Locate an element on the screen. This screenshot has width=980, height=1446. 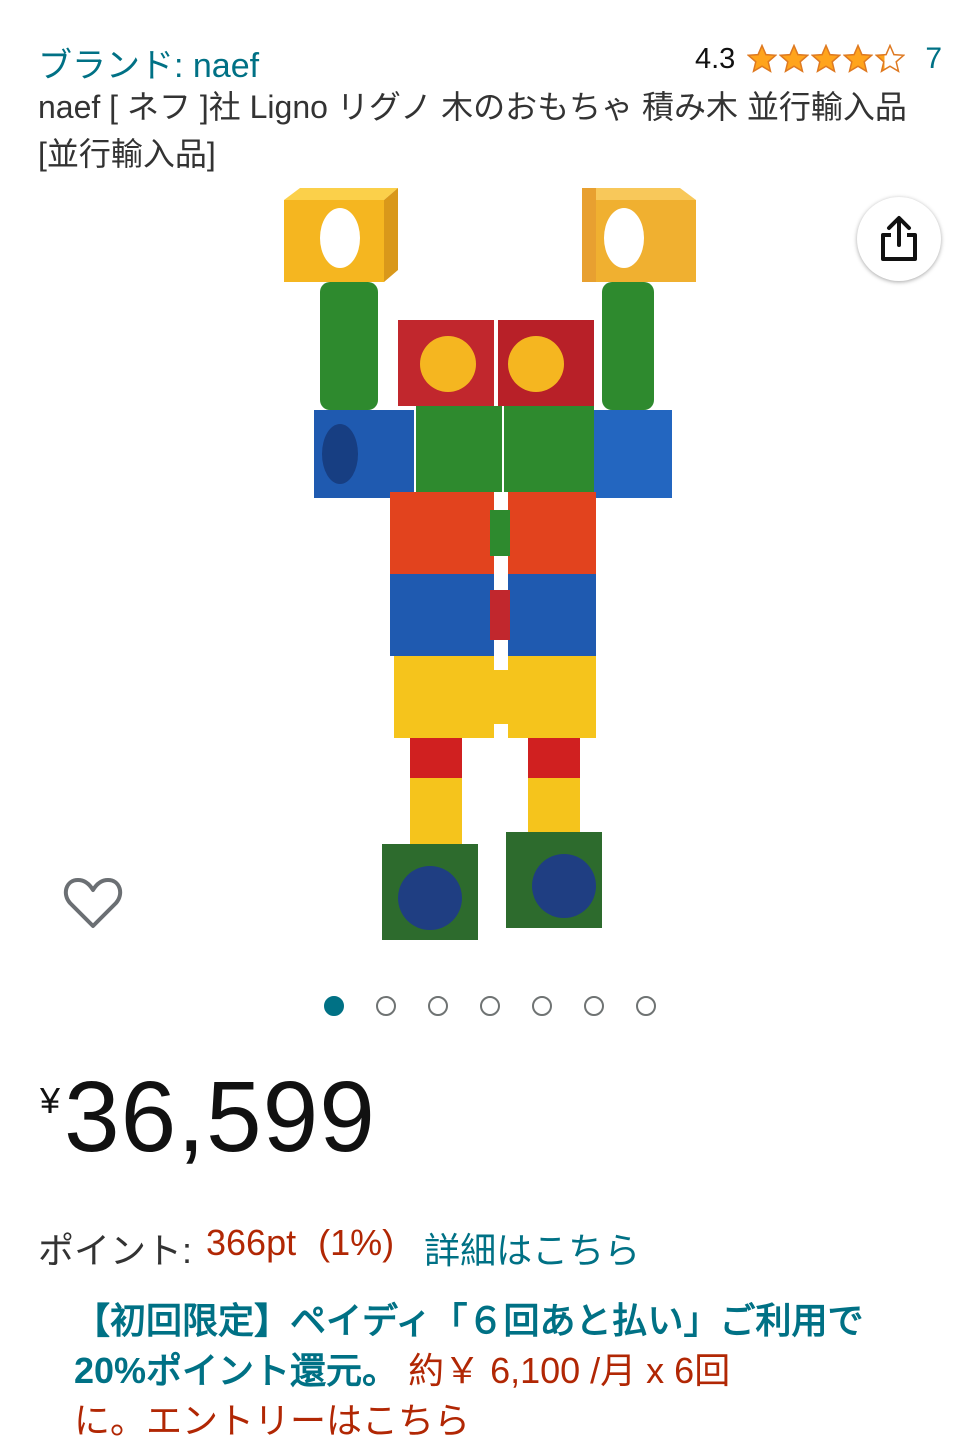
favorite-button is located at coordinates (93, 903).